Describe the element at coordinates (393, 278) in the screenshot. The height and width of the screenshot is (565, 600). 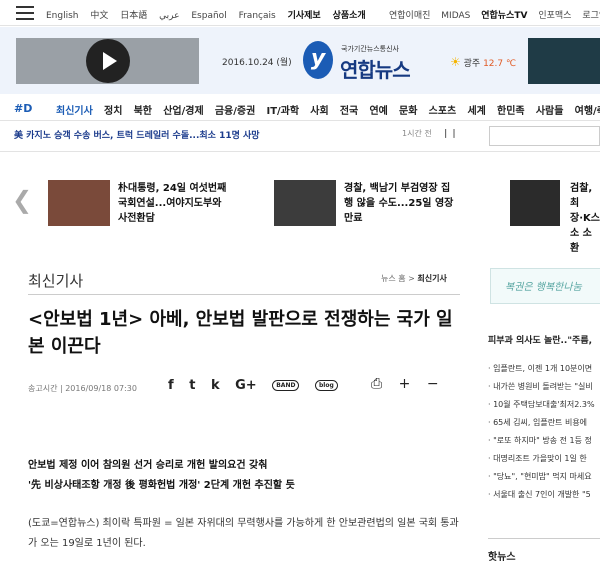
I see `breadcrumb-home: 뉴스 홈` at that location.